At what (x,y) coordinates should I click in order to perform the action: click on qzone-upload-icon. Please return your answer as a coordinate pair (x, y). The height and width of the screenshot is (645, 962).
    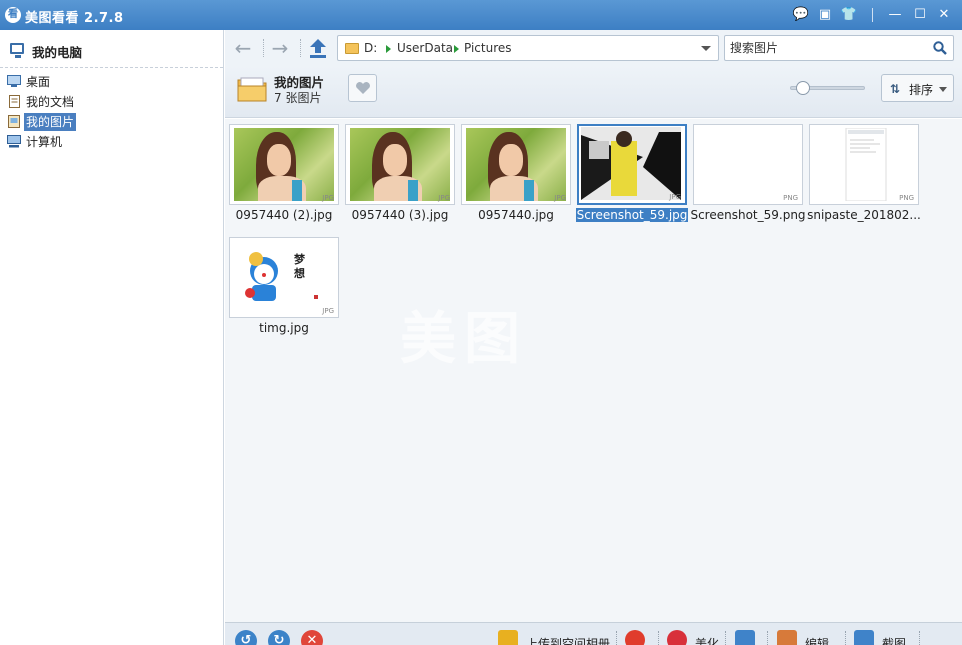
    Looking at the image, I should click on (508, 637).